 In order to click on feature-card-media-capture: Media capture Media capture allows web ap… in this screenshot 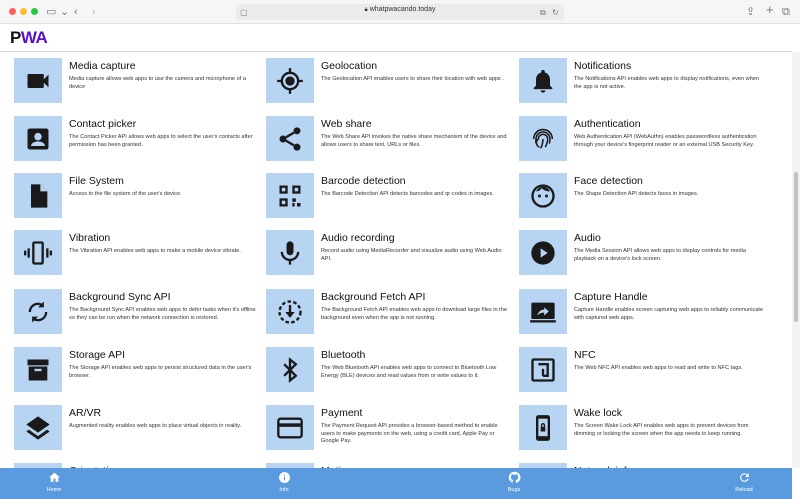, I will do `click(139, 83)`.